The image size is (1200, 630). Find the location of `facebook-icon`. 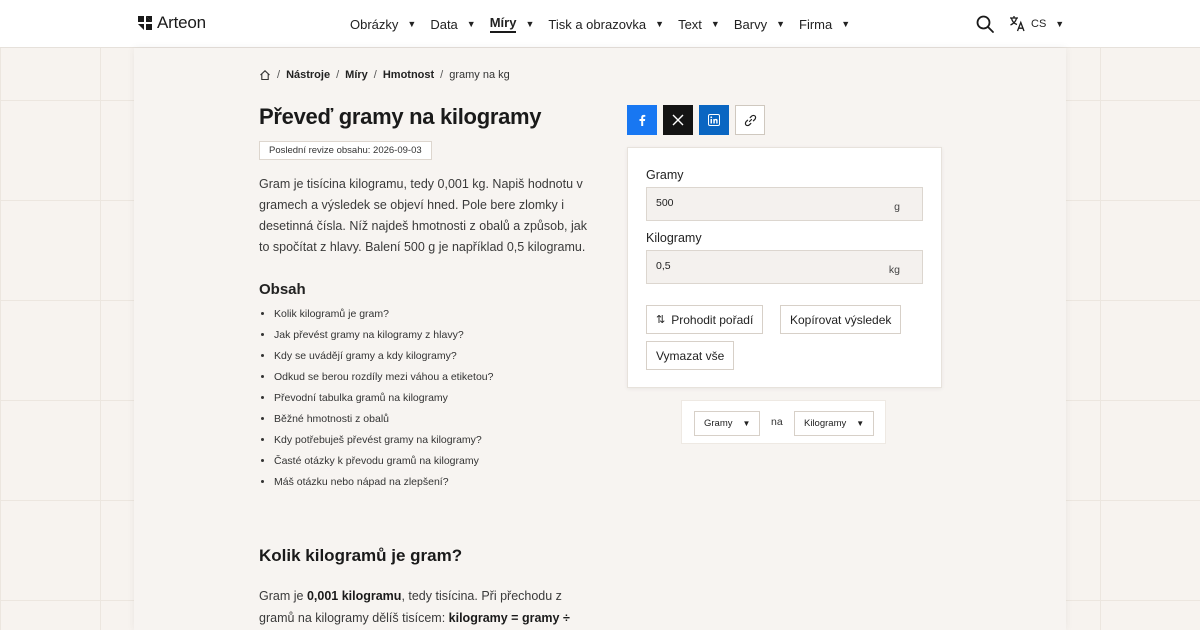

facebook-icon is located at coordinates (642, 120).